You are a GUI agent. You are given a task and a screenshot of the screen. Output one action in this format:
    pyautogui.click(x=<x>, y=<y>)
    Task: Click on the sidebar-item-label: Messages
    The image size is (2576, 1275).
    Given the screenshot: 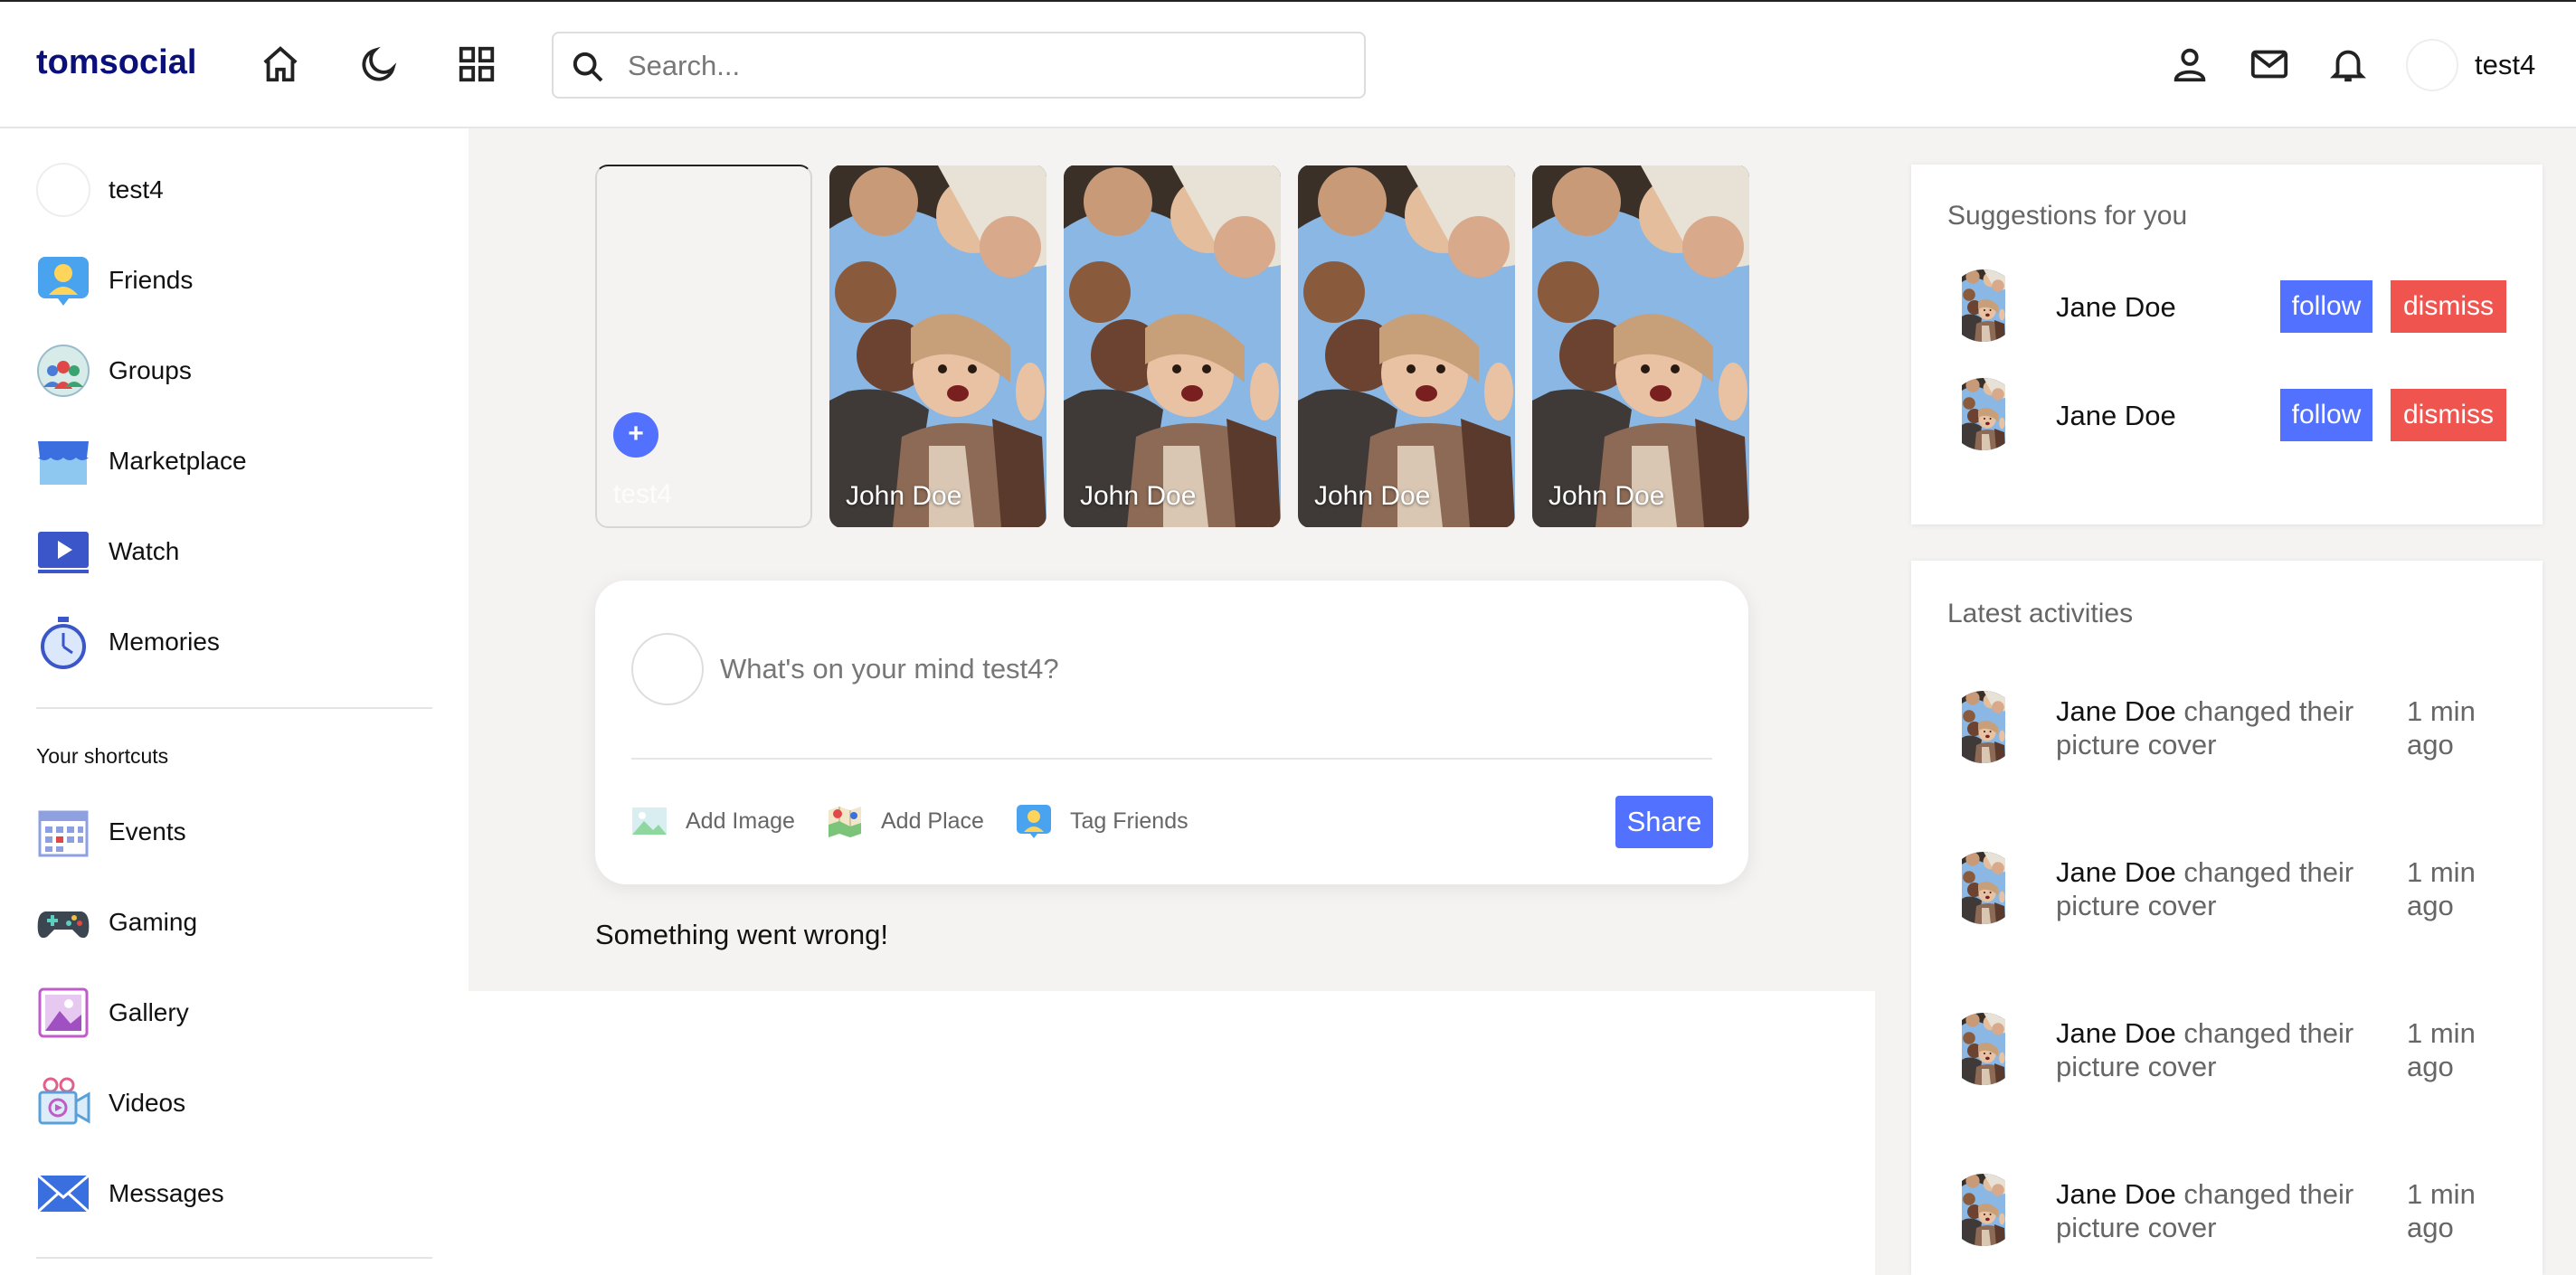 What is the action you would take?
    pyautogui.click(x=166, y=1193)
    